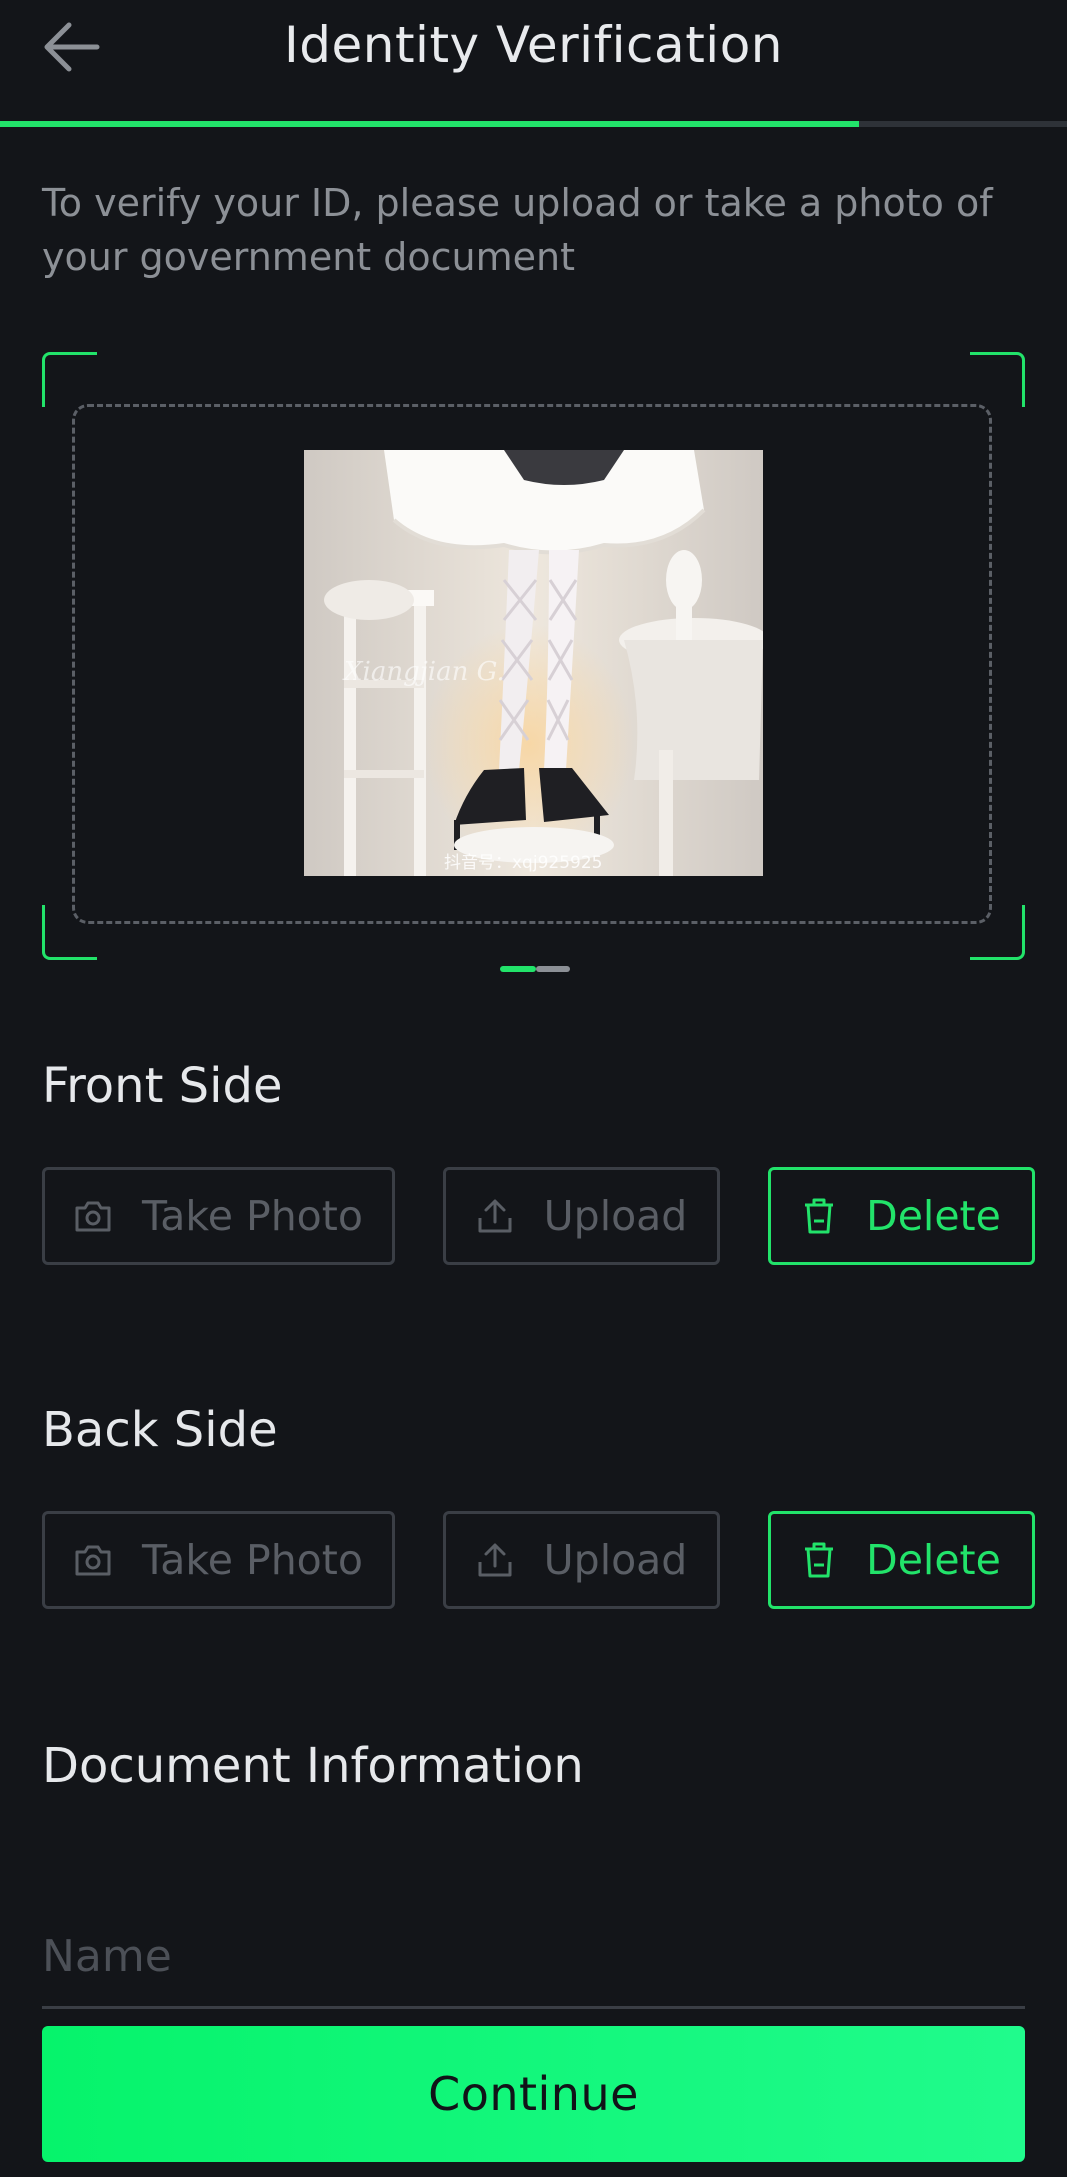 The image size is (1067, 2177). Describe the element at coordinates (933, 1560) in the screenshot. I see `back-delete-label: Delete` at that location.